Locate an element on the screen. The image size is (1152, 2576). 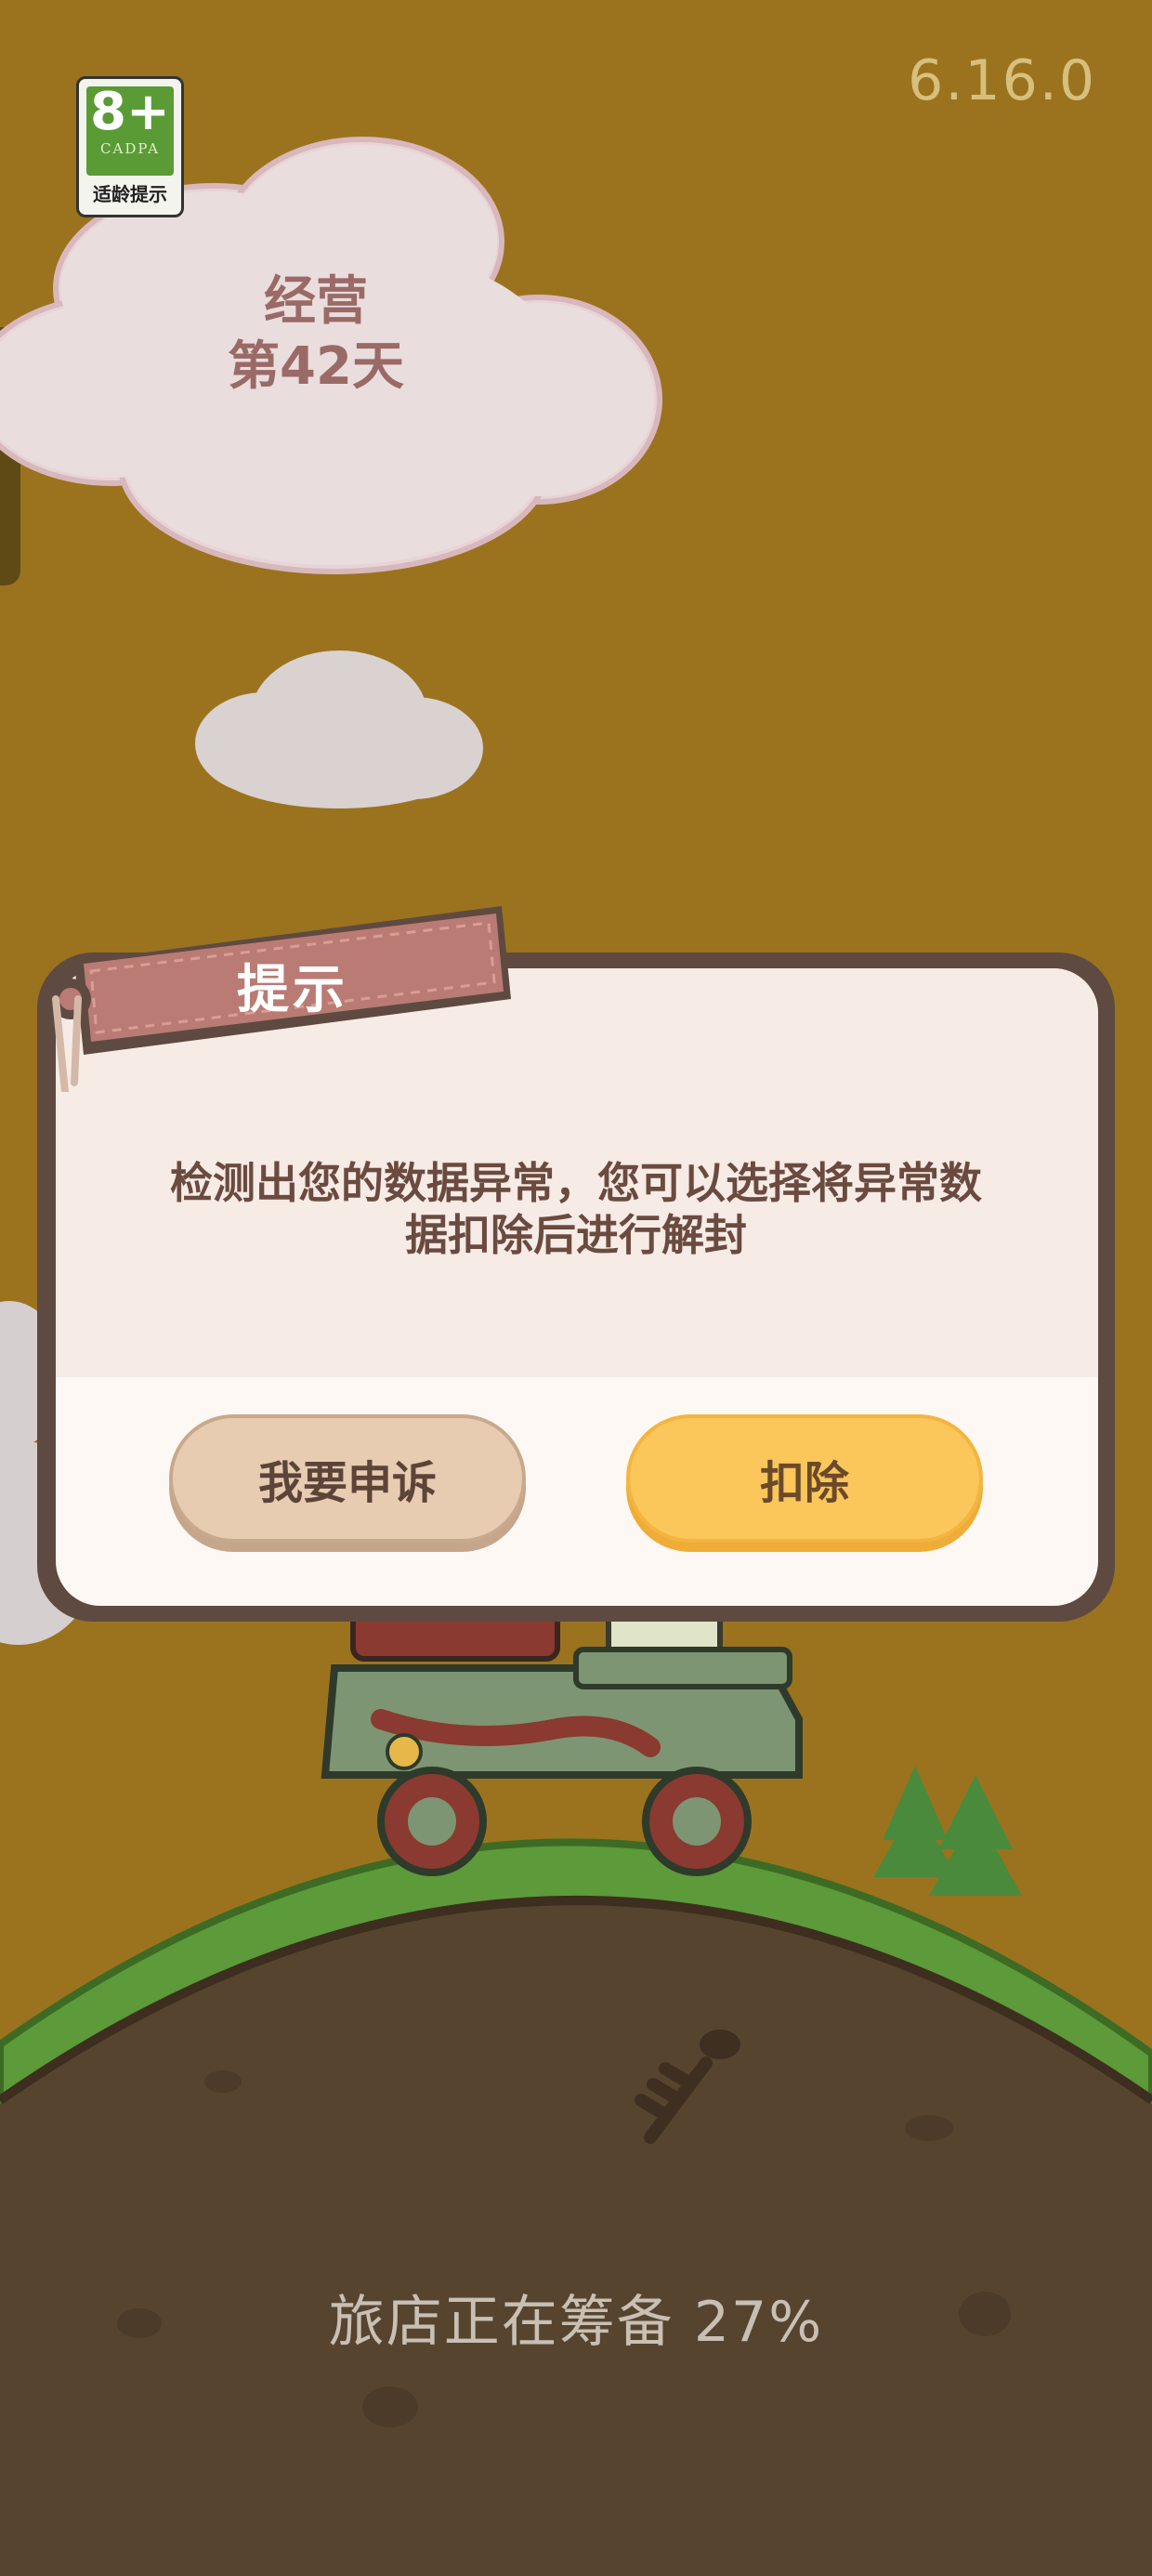
dialog-message-line1: 检测出您的数据异常，您可以选择将异常数 is located at coordinates (576, 1183).